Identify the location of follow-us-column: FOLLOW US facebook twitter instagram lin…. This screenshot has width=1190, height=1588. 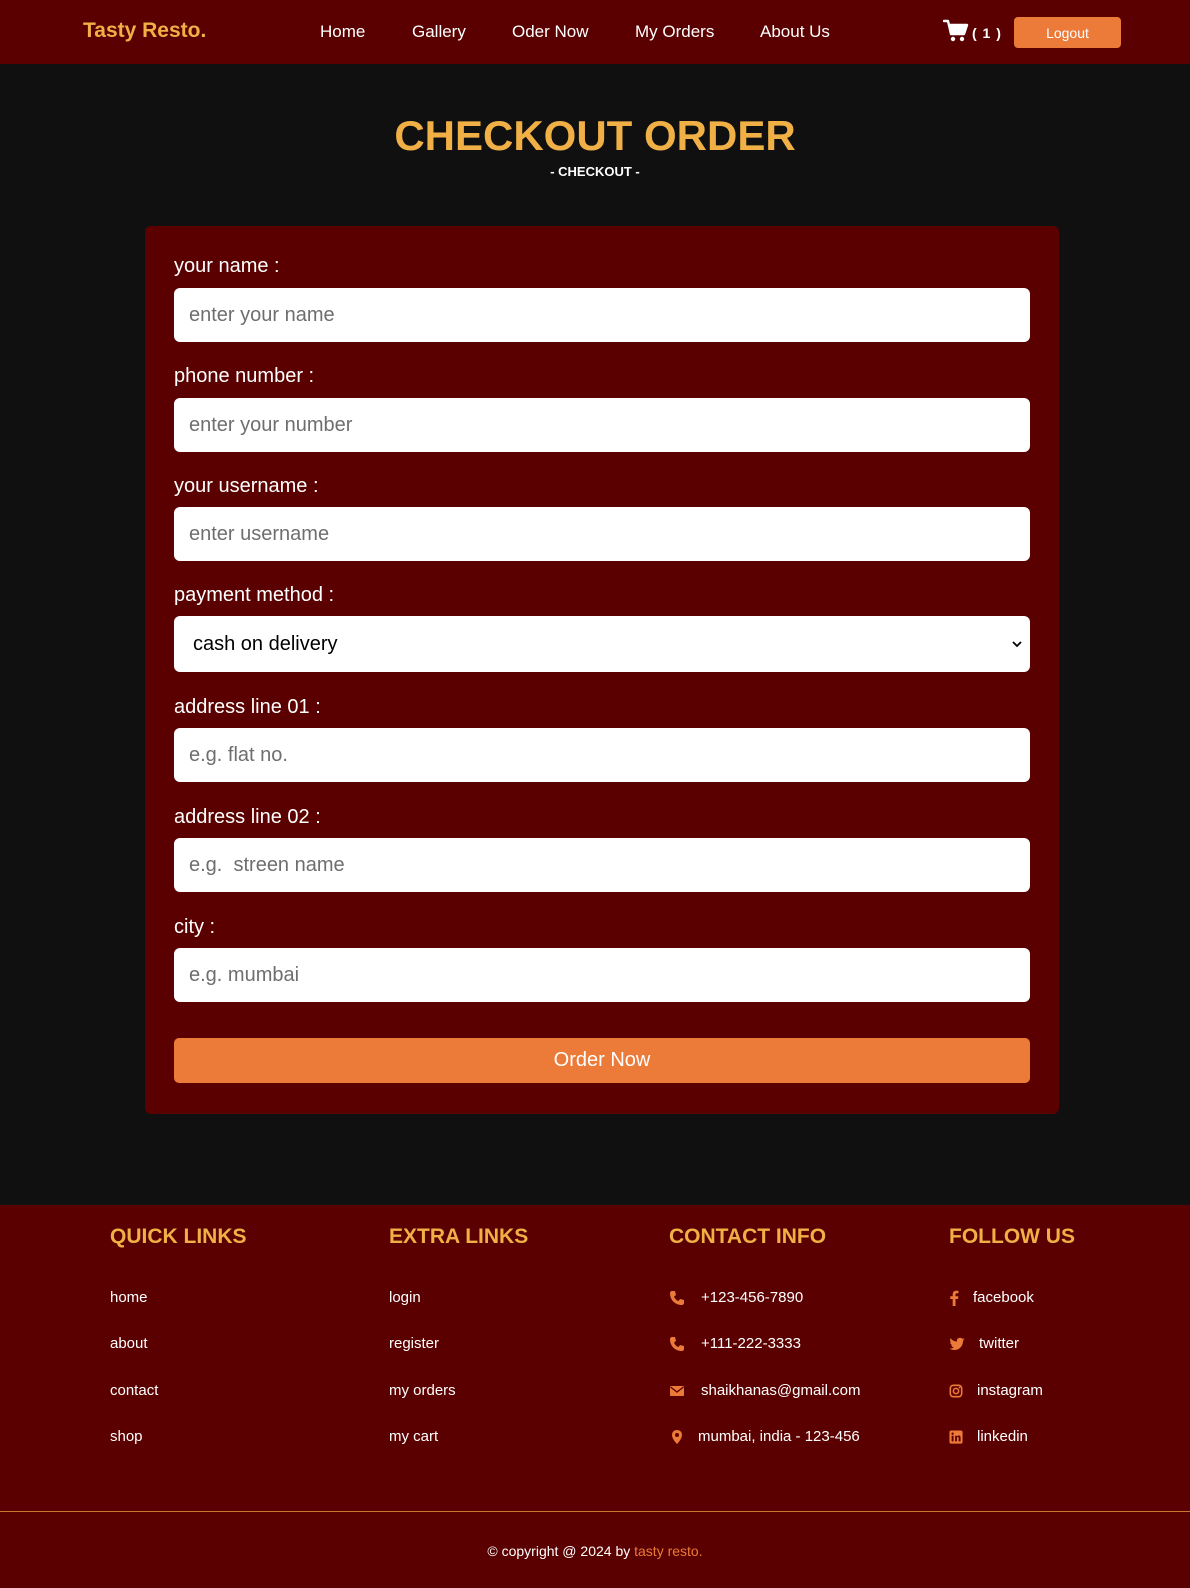
(1012, 1335).